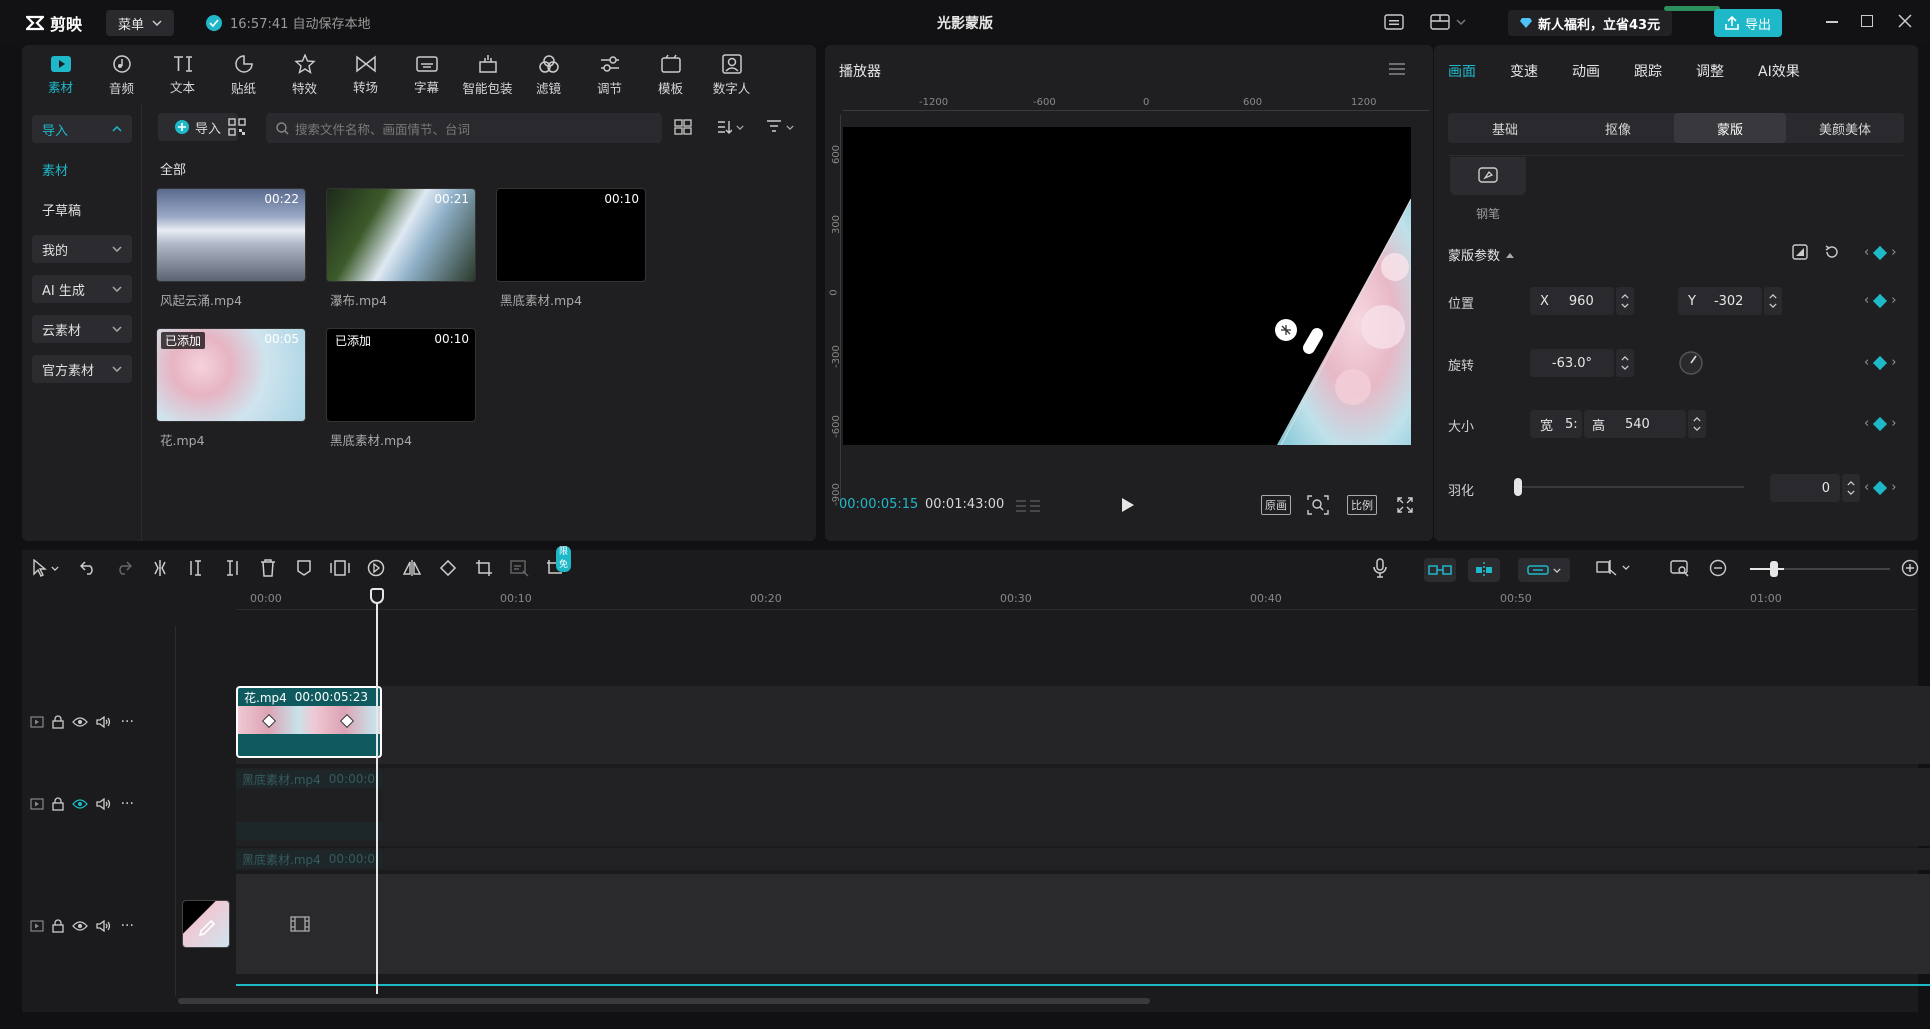 The width and height of the screenshot is (1930, 1029). I want to click on feather-slider-thumb, so click(1518, 487).